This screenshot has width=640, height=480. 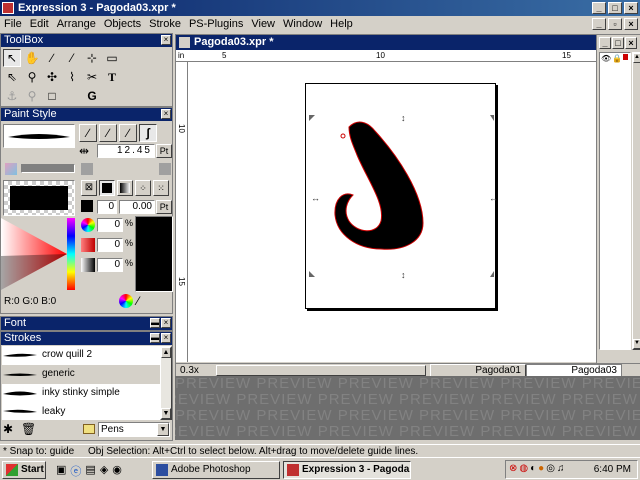 I want to click on stroke-skeletal-icon: ʃ, so click(x=148, y=133).